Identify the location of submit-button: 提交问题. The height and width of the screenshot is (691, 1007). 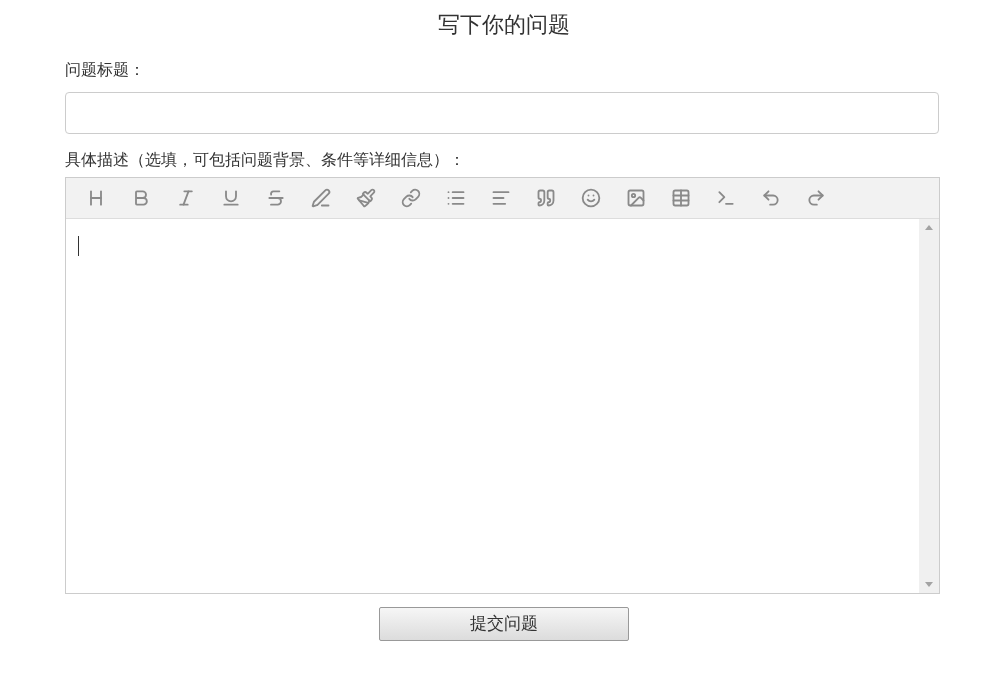
(503, 624).